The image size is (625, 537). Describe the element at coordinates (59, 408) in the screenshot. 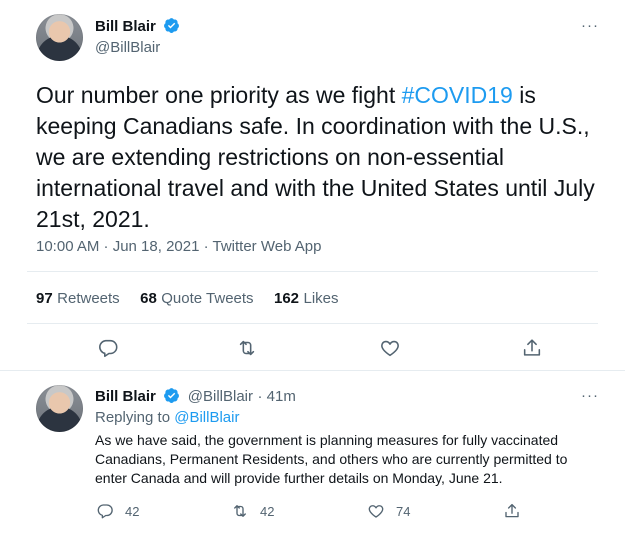

I see `reply-avatar` at that location.